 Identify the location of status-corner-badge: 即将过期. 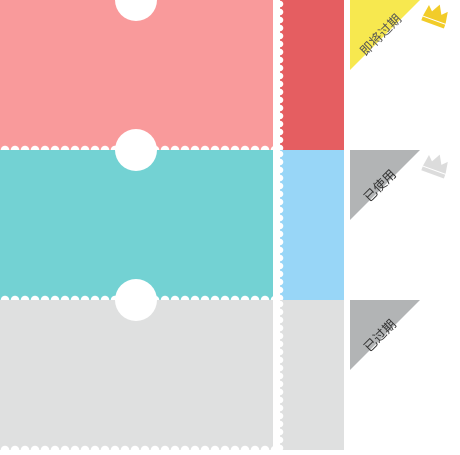
(385, 35).